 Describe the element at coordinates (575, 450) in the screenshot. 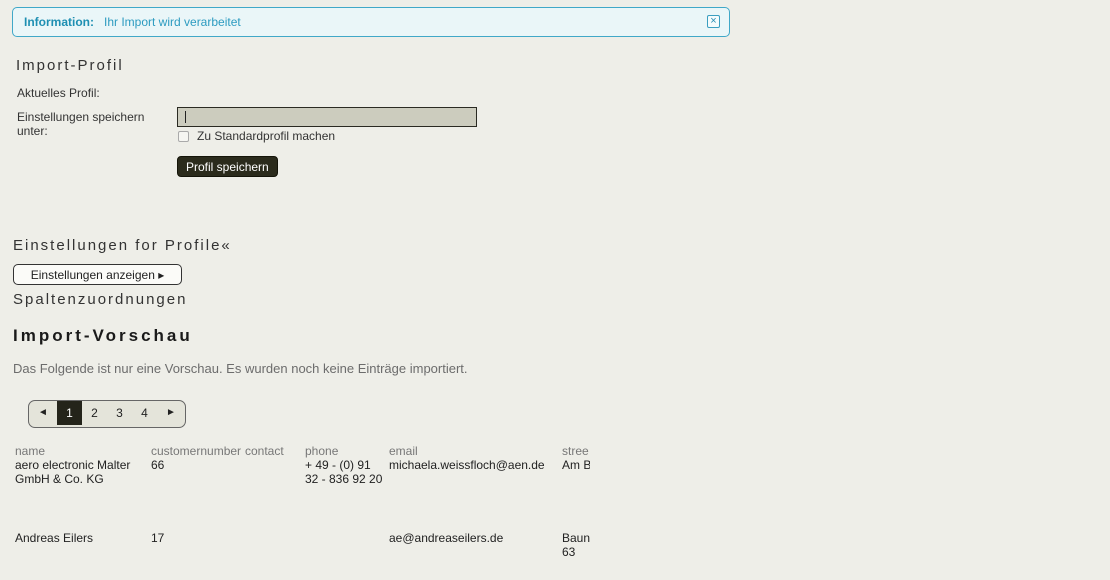

I see `column-header-street: stree` at that location.